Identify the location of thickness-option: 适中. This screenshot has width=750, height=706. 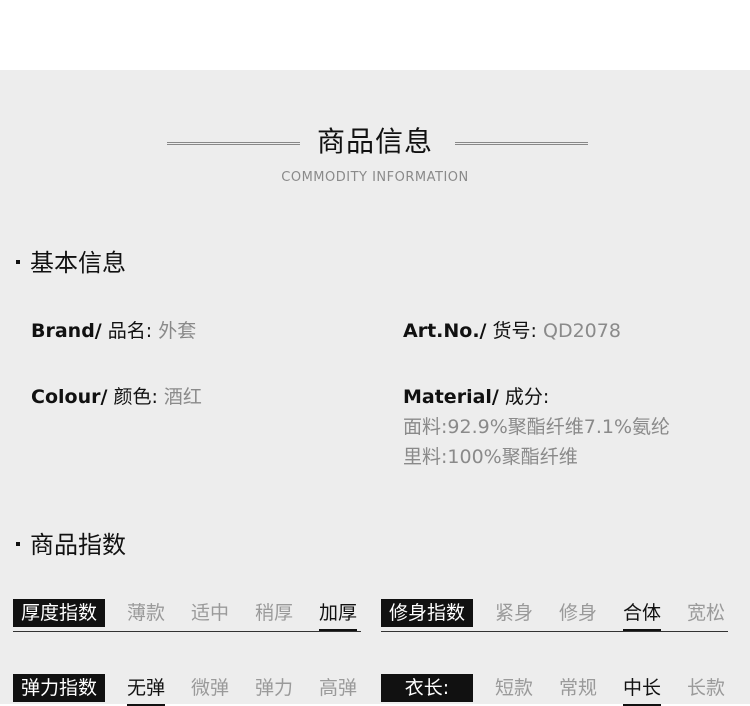
(210, 613).